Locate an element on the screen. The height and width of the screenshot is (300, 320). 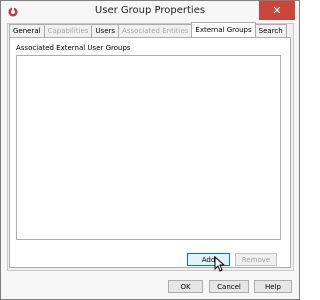
window-title: User Group Properties is located at coordinates (150, 10).